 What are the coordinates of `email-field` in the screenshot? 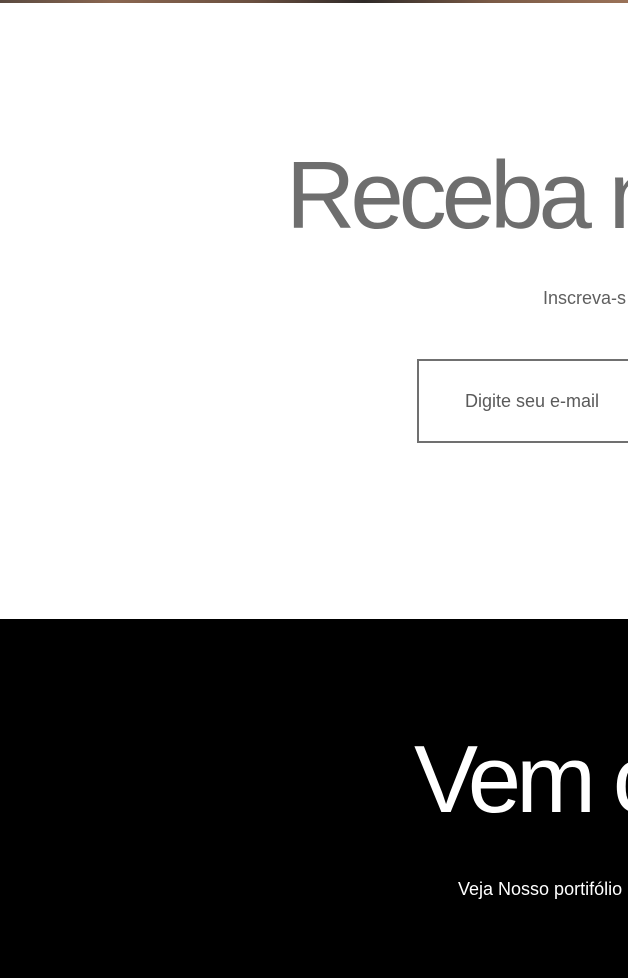 It's located at (522, 401).